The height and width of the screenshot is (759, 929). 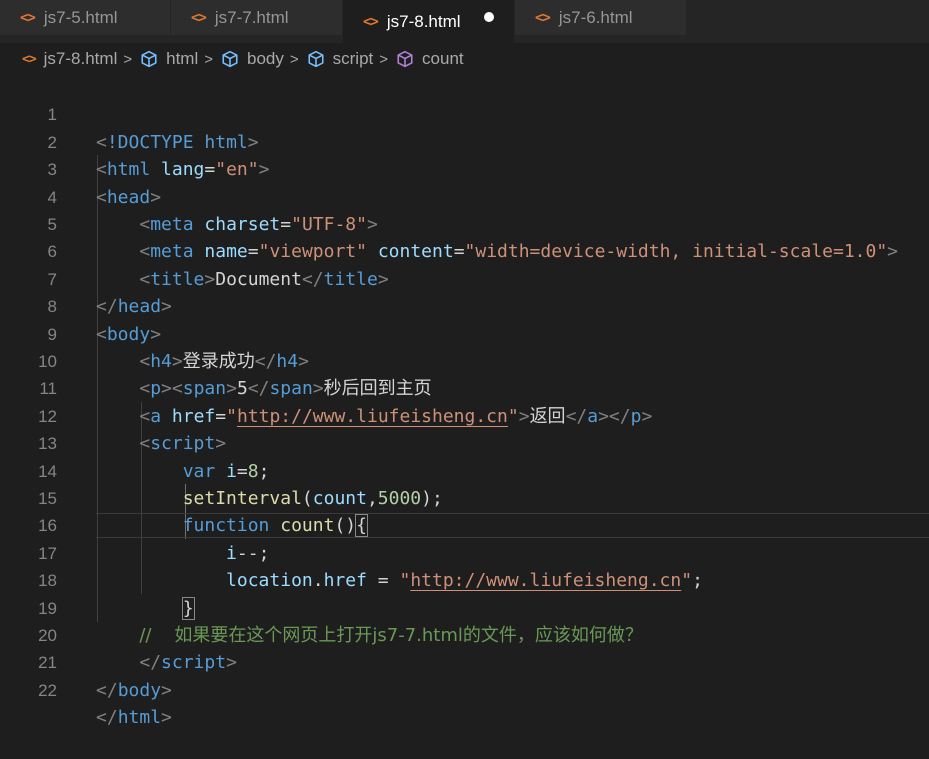 I want to click on code-line: 19 // 如果要在这个网页上打开js7-7.html的文件，应该如何做？, so click(x=464, y=606).